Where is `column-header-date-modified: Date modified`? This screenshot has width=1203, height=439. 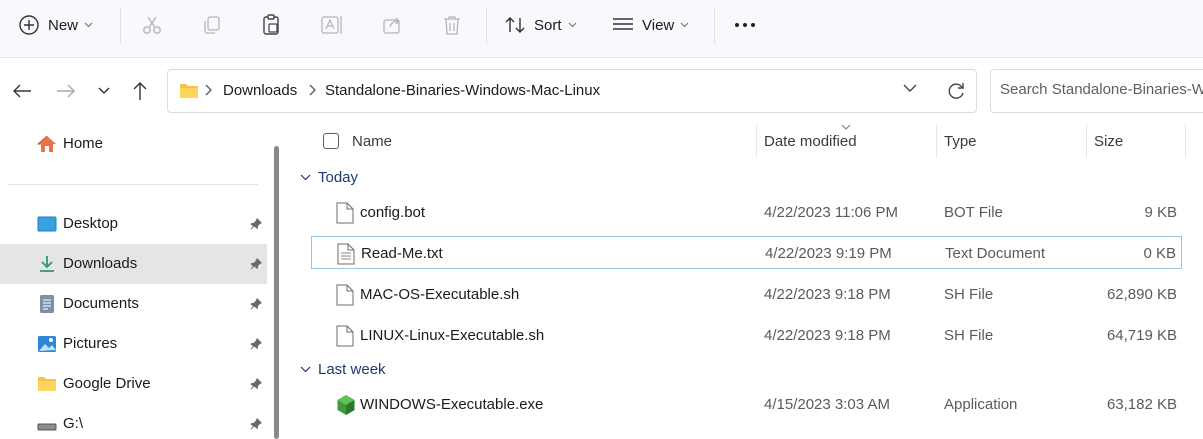 column-header-date-modified: Date modified is located at coordinates (810, 141).